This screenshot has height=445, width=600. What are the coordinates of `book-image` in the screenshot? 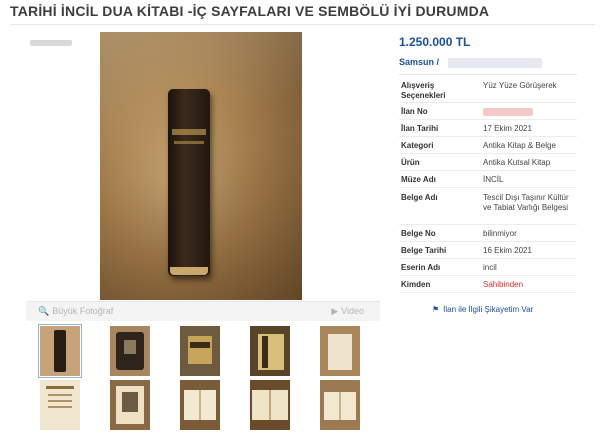 It's located at (189, 182).